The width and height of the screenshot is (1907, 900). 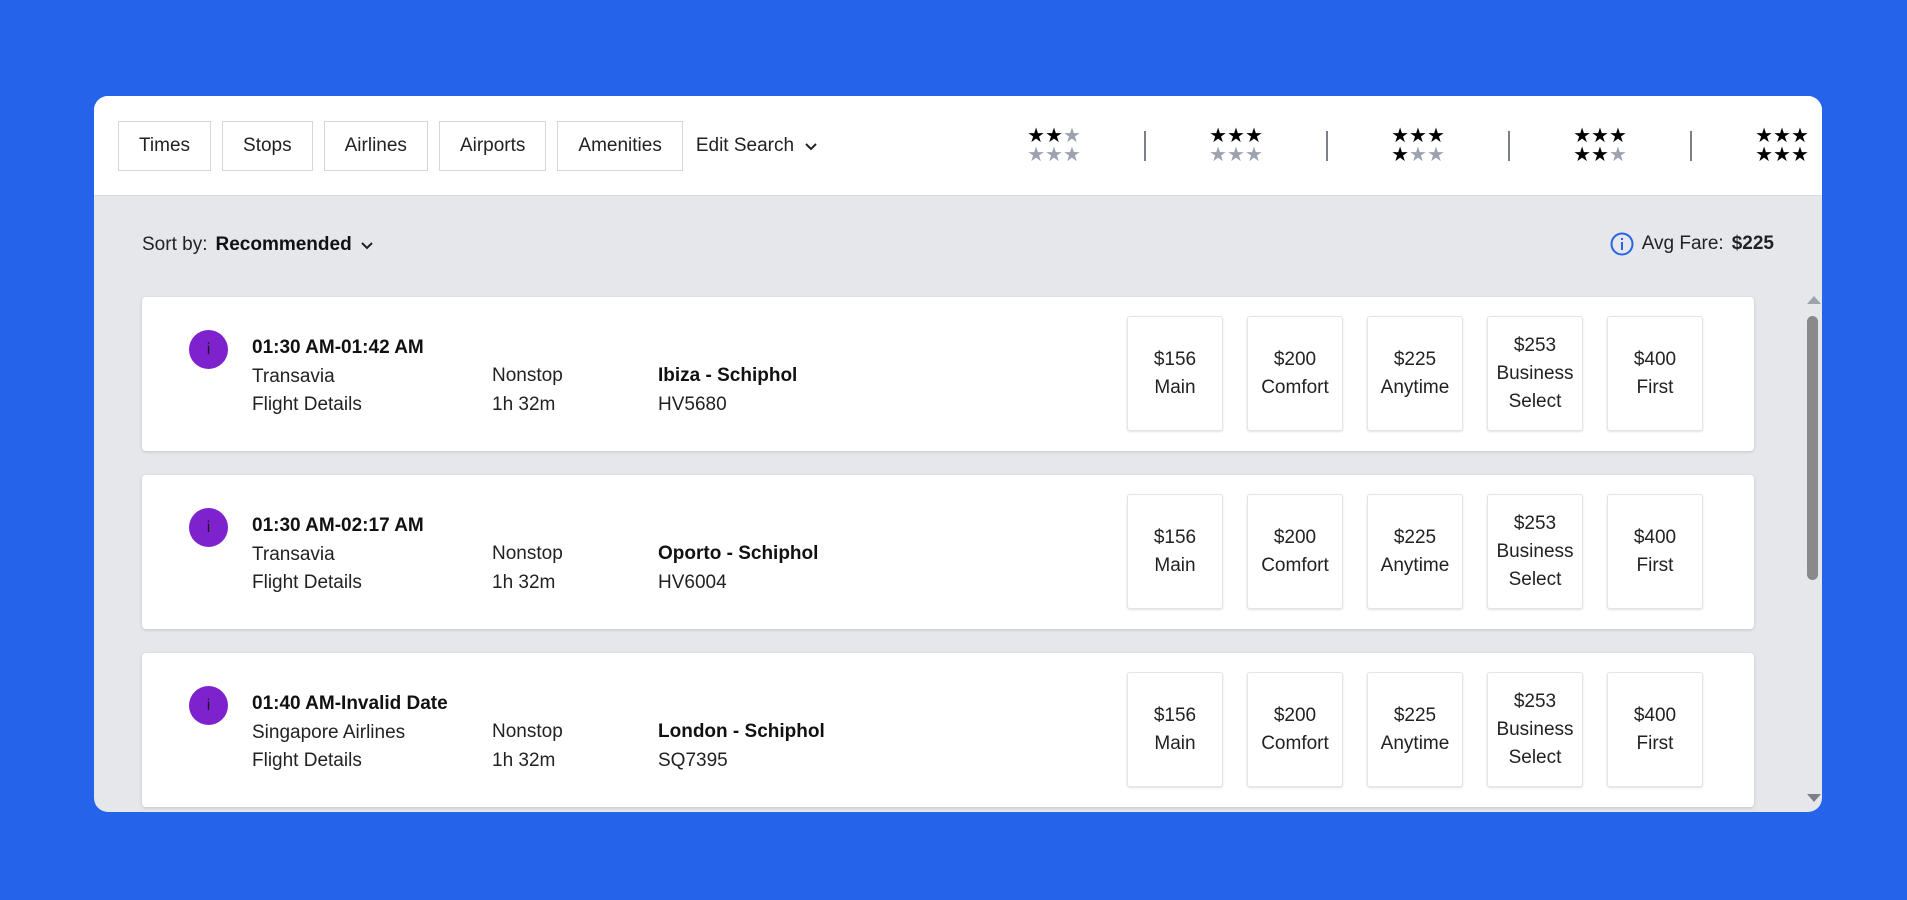 What do you see at coordinates (267, 145) in the screenshot?
I see `filter-stops-button: Stops` at bounding box center [267, 145].